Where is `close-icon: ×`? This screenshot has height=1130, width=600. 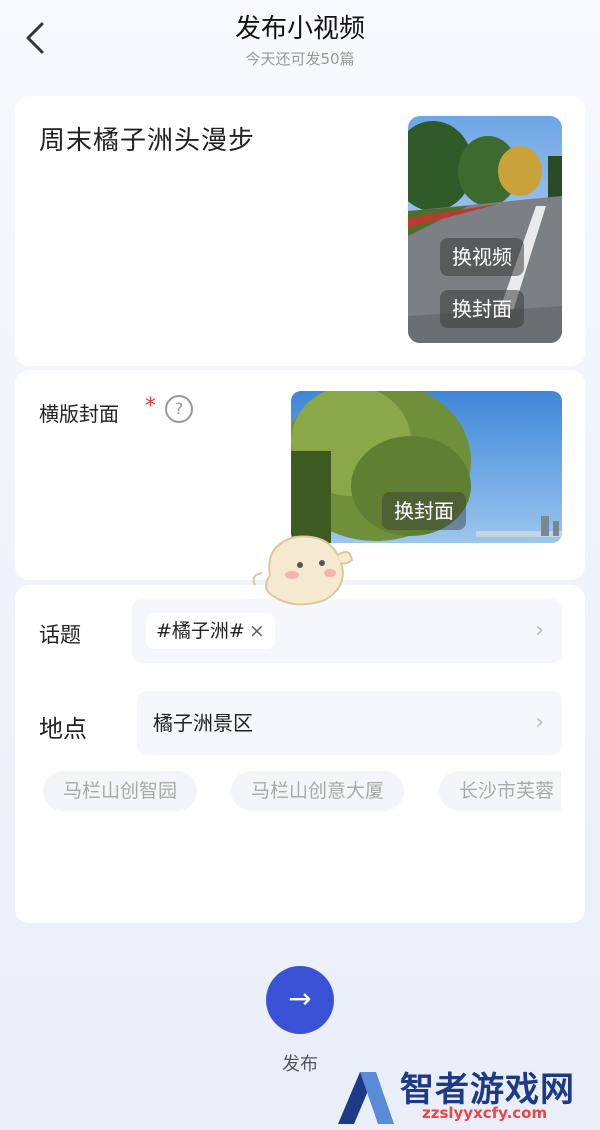 close-icon: × is located at coordinates (257, 631).